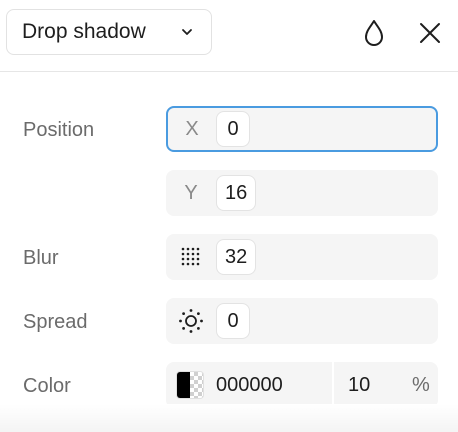  I want to click on position-x-input: 0, so click(233, 129).